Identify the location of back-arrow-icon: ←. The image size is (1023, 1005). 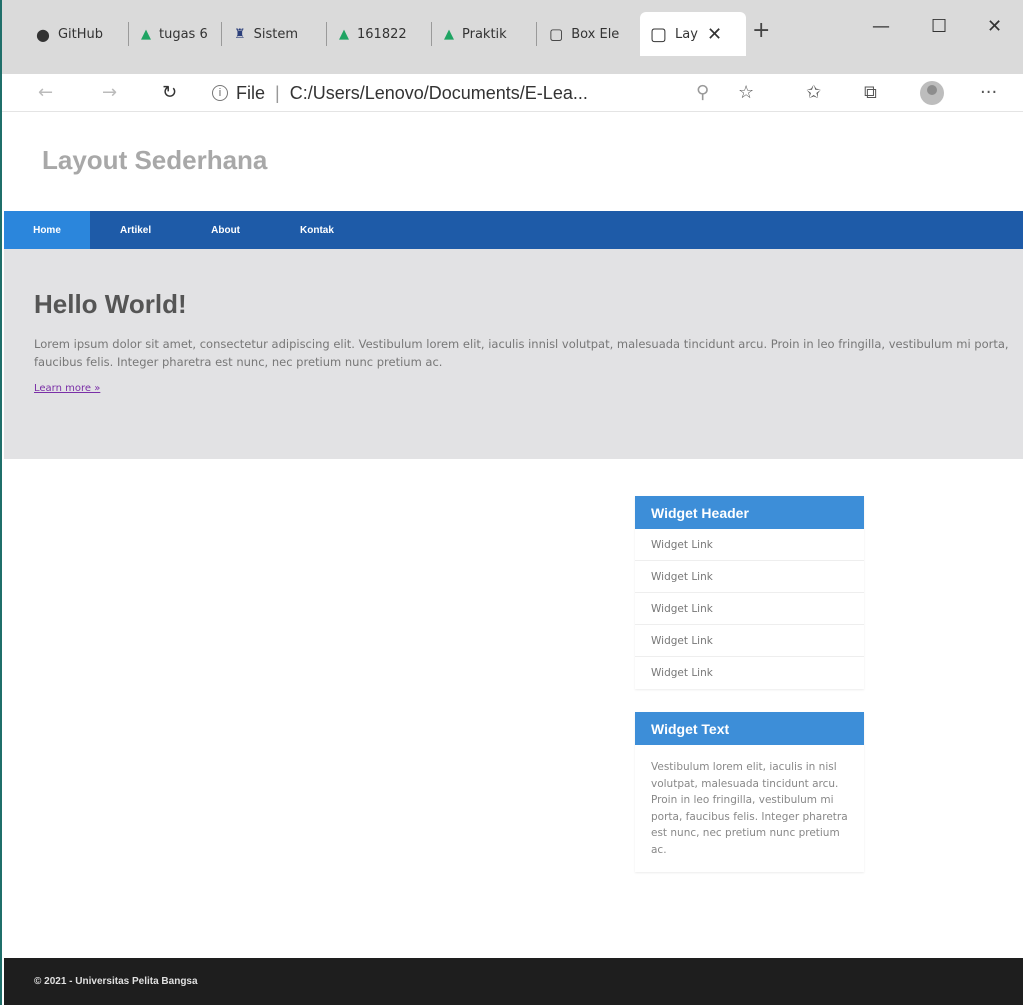
(45, 92).